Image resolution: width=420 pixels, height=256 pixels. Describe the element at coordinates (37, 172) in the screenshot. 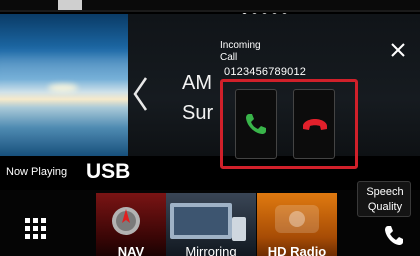

I see `now-playing-label: Now Playing` at that location.